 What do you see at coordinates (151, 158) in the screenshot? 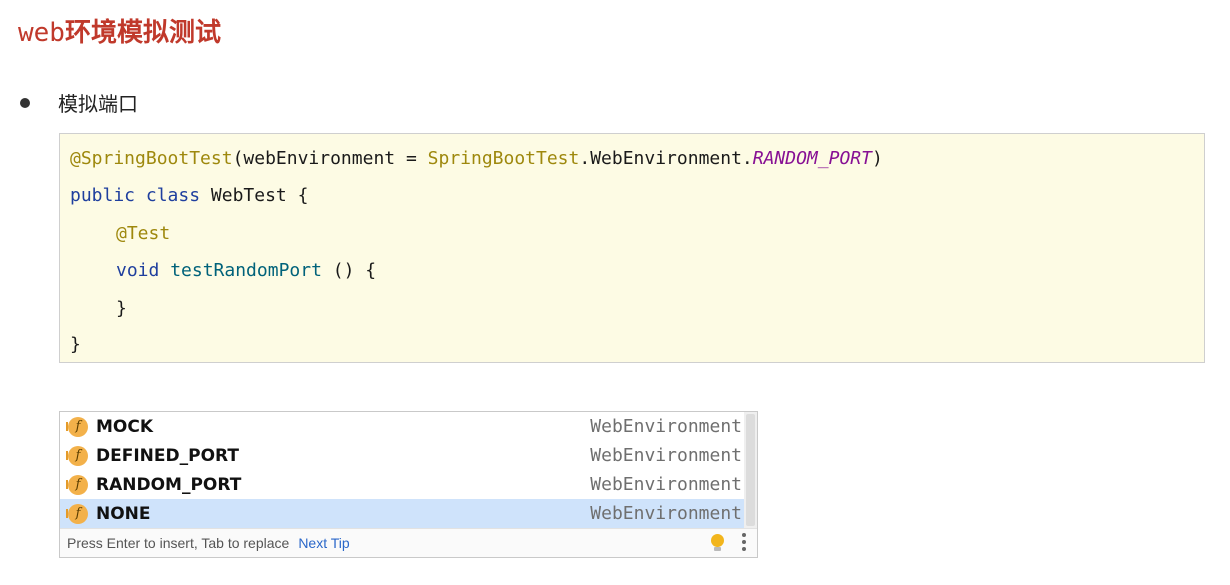
I see `code-annotation: @SpringBootTest` at bounding box center [151, 158].